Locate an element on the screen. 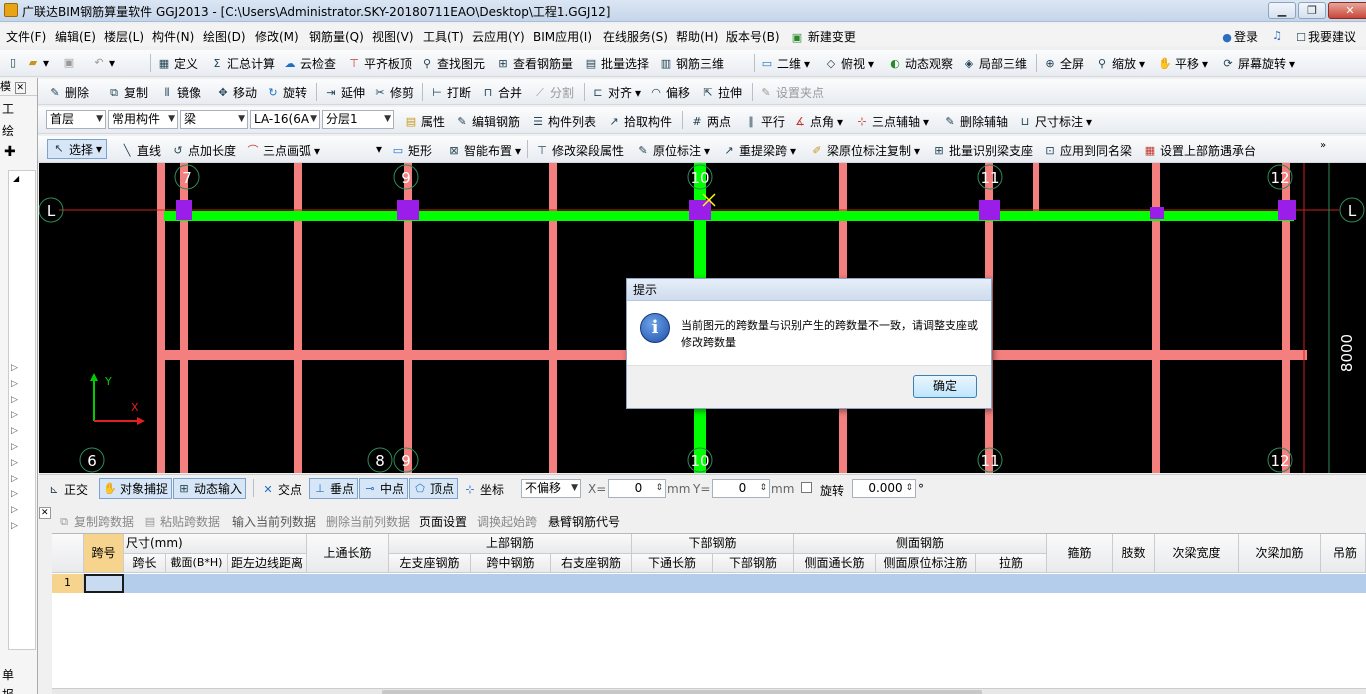 The image size is (1366, 694). view-rebar-button: ⊞ 查看钢筋量 is located at coordinates (534, 63).